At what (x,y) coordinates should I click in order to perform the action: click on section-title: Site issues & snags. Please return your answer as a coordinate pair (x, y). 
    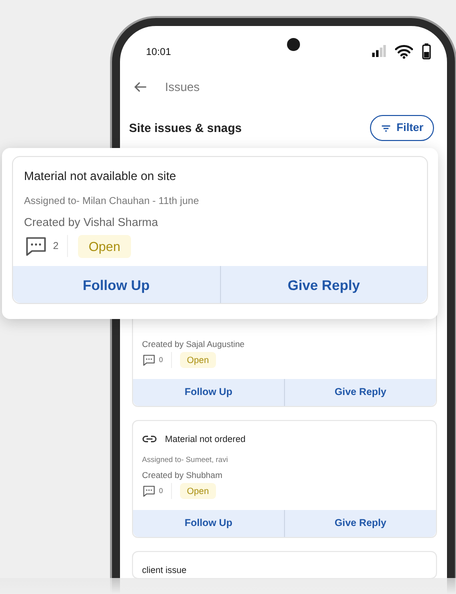
    Looking at the image, I should click on (185, 128).